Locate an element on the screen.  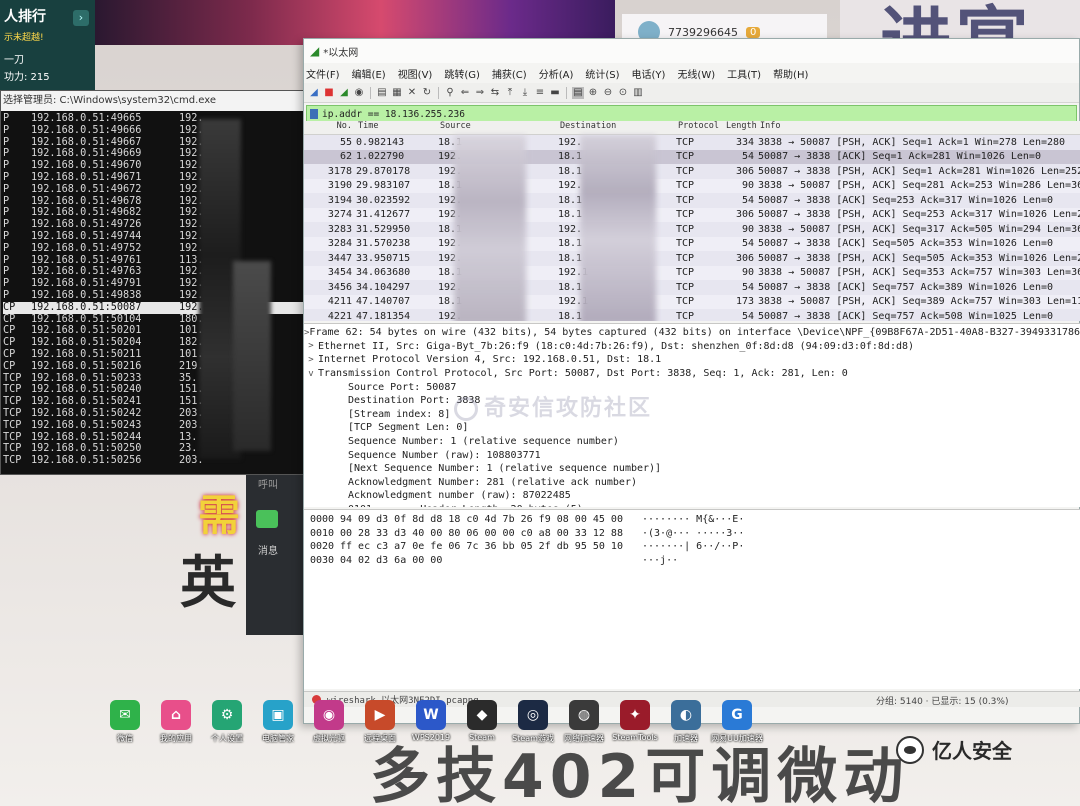
column-header: Time is located at coordinates (397, 127).